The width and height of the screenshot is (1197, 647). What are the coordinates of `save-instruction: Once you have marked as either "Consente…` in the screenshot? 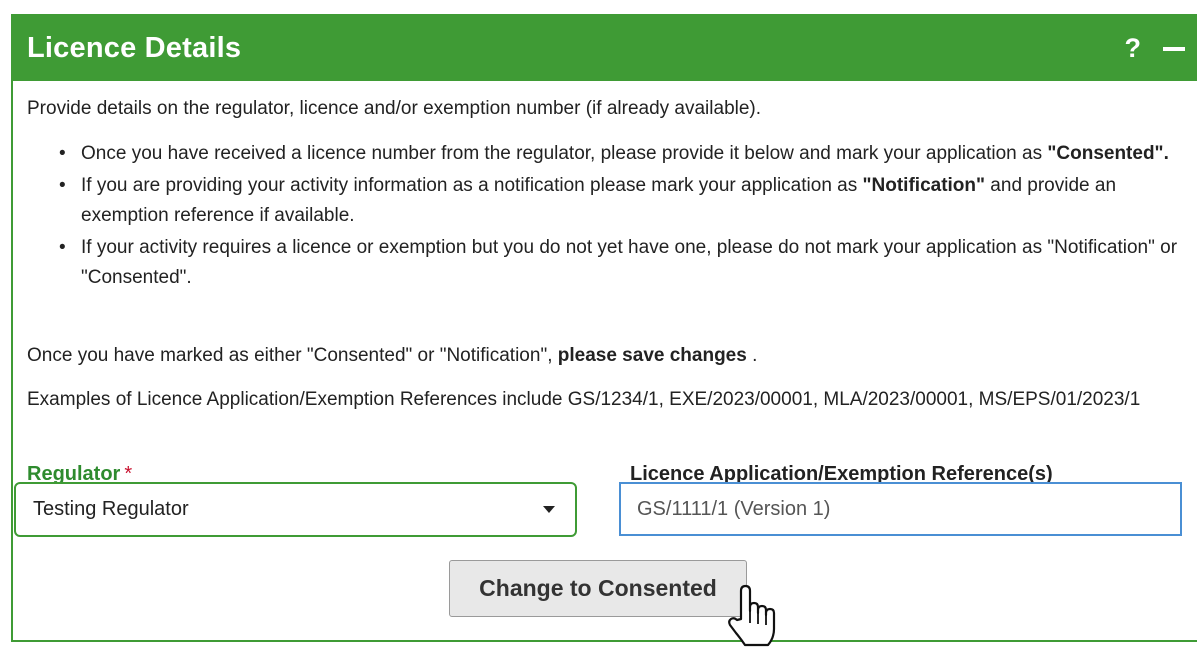 It's located at (392, 356).